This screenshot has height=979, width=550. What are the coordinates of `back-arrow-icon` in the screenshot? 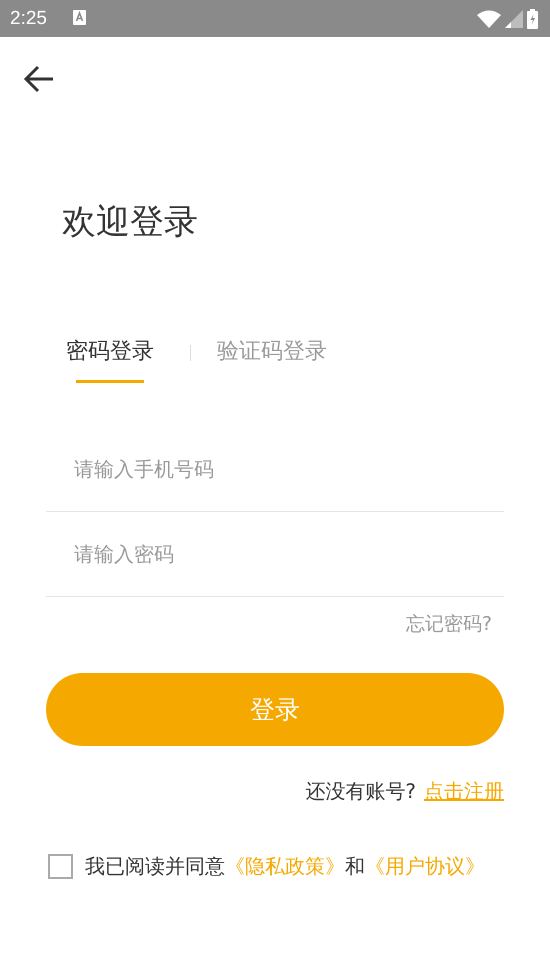 It's located at (39, 79).